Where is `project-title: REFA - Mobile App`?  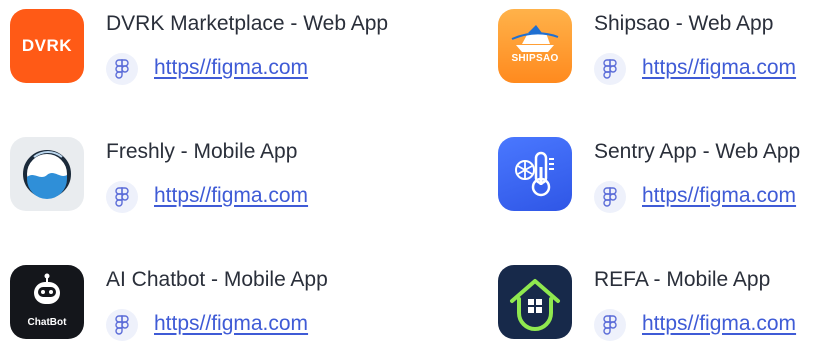
project-title: REFA - Mobile App is located at coordinates (682, 279).